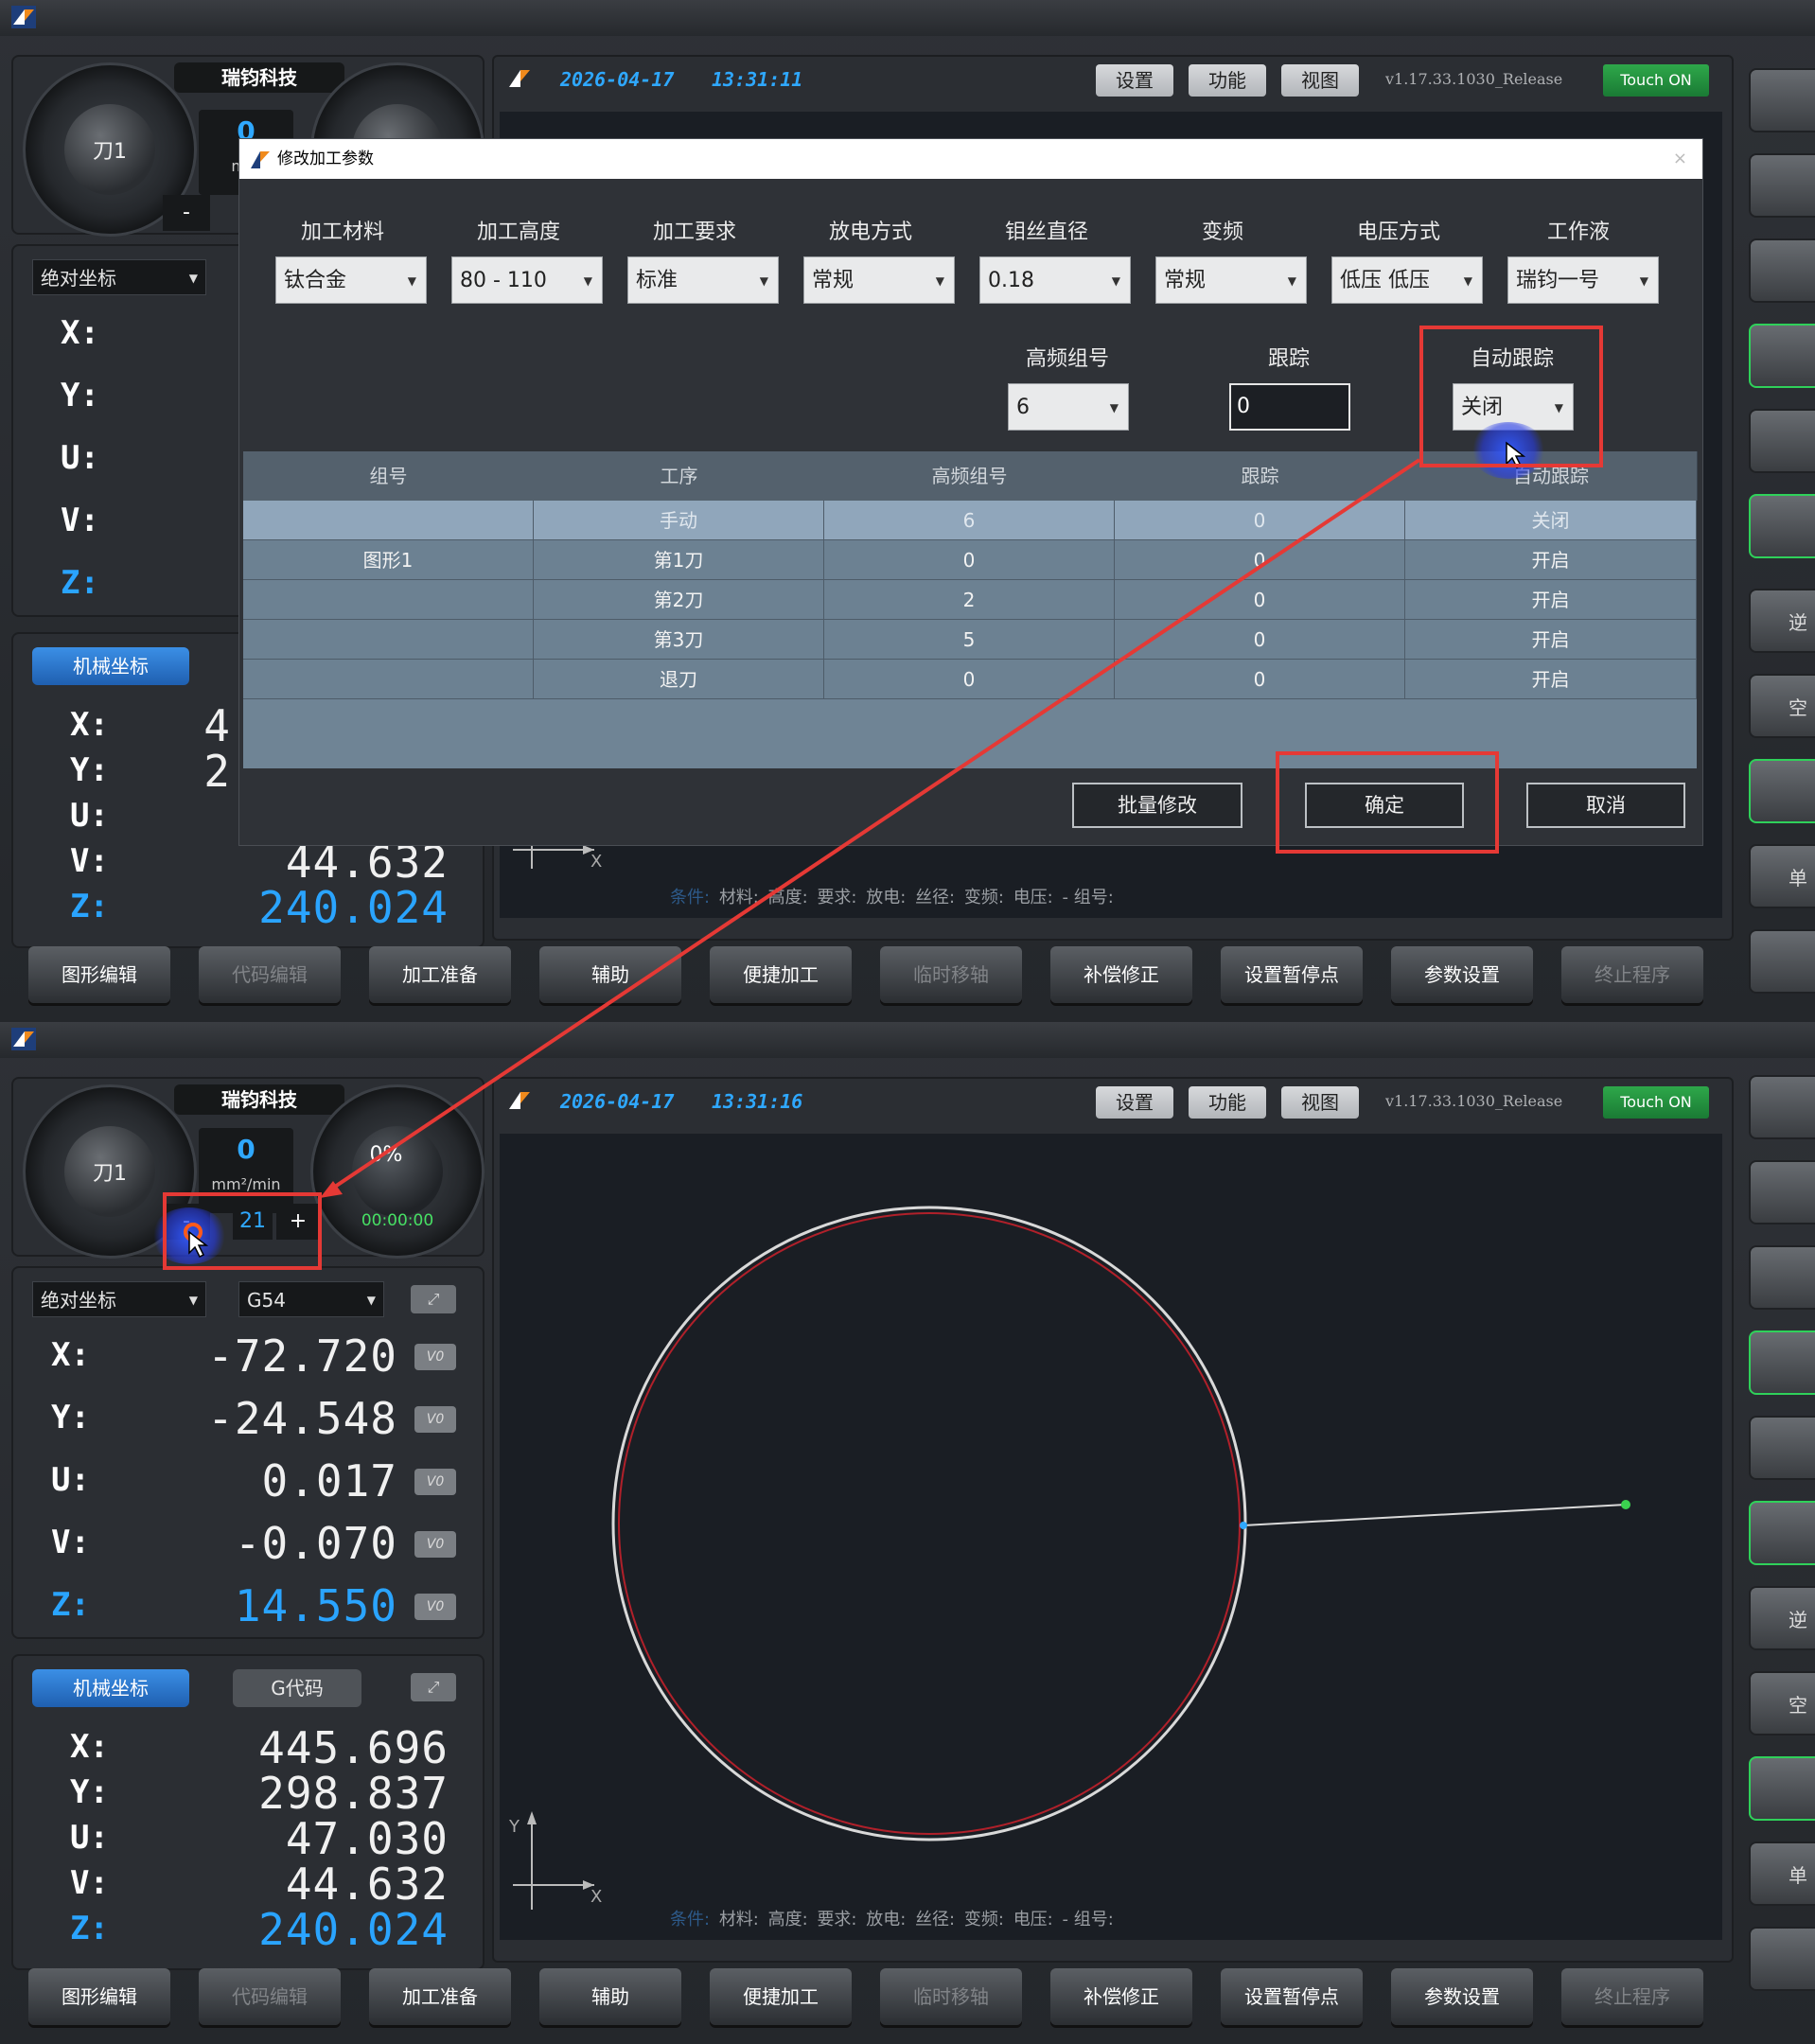 Image resolution: width=1815 pixels, height=2044 pixels. Describe the element at coordinates (435, 1607) in the screenshot. I see `zero-z-button: V0` at that location.